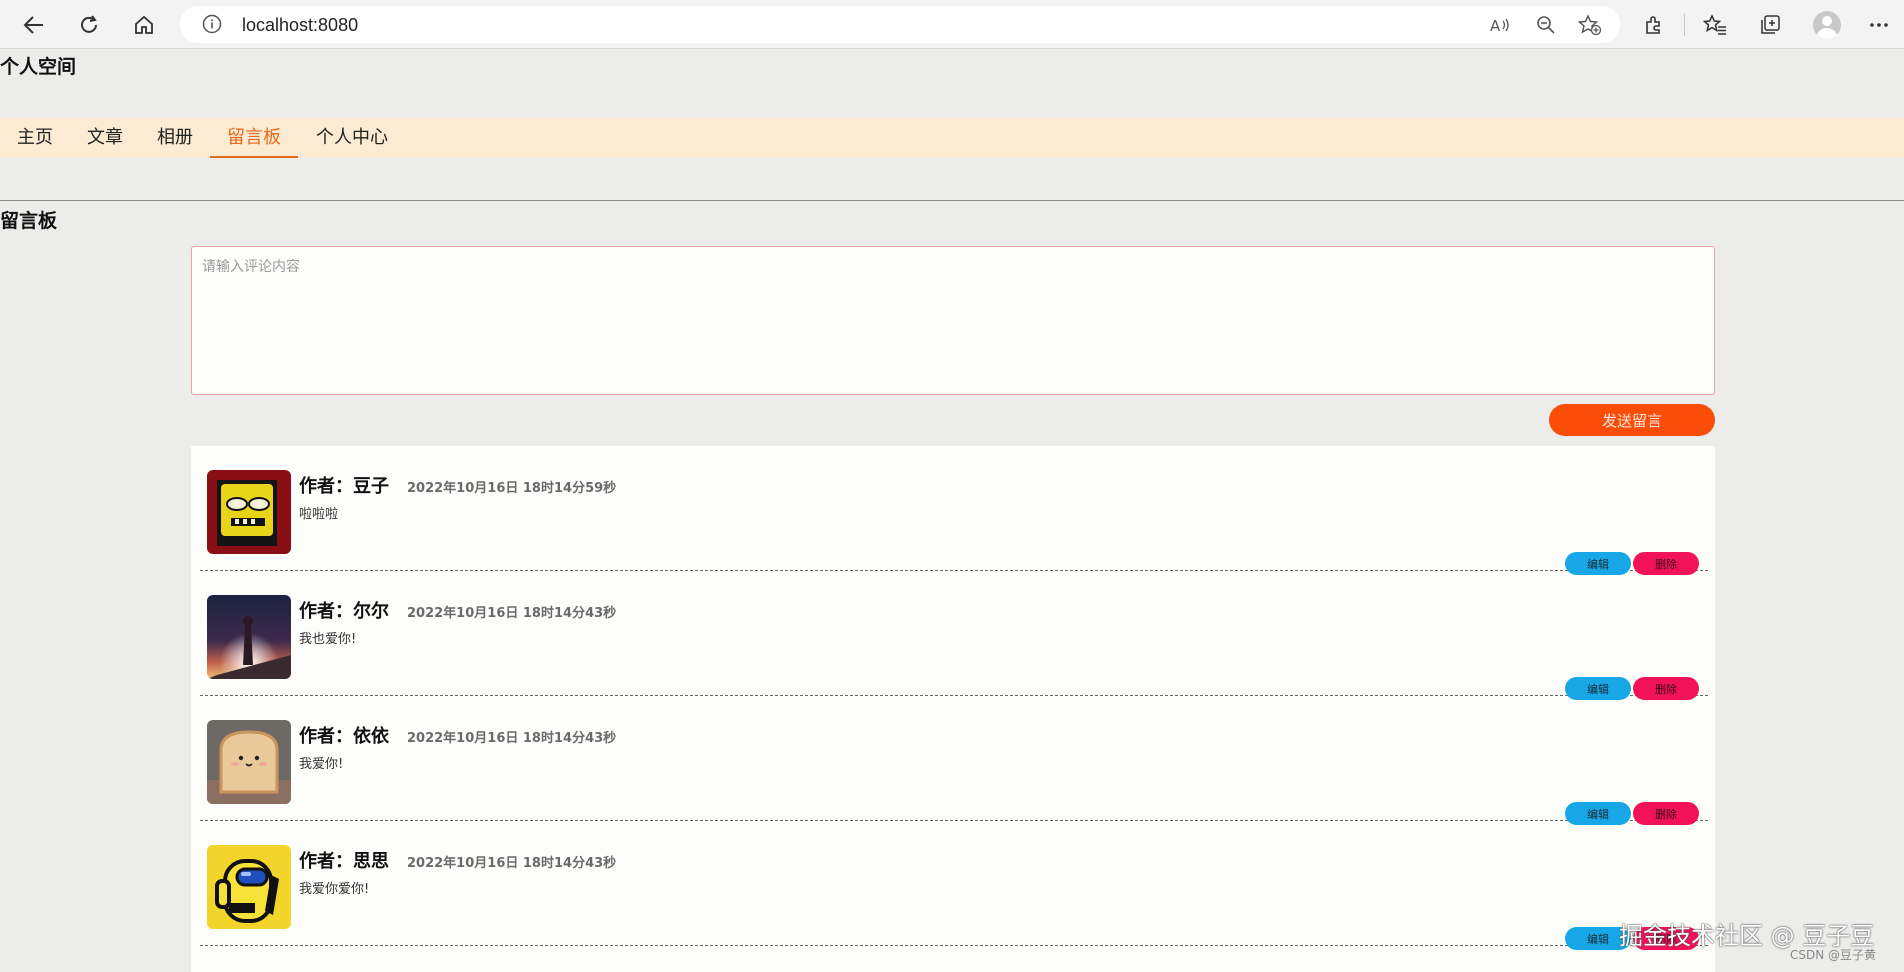  I want to click on message-item: 作者：思思 2022年10月16日 18时14分43秒 我爱你爱你! 编辑 删除, so click(954, 885).